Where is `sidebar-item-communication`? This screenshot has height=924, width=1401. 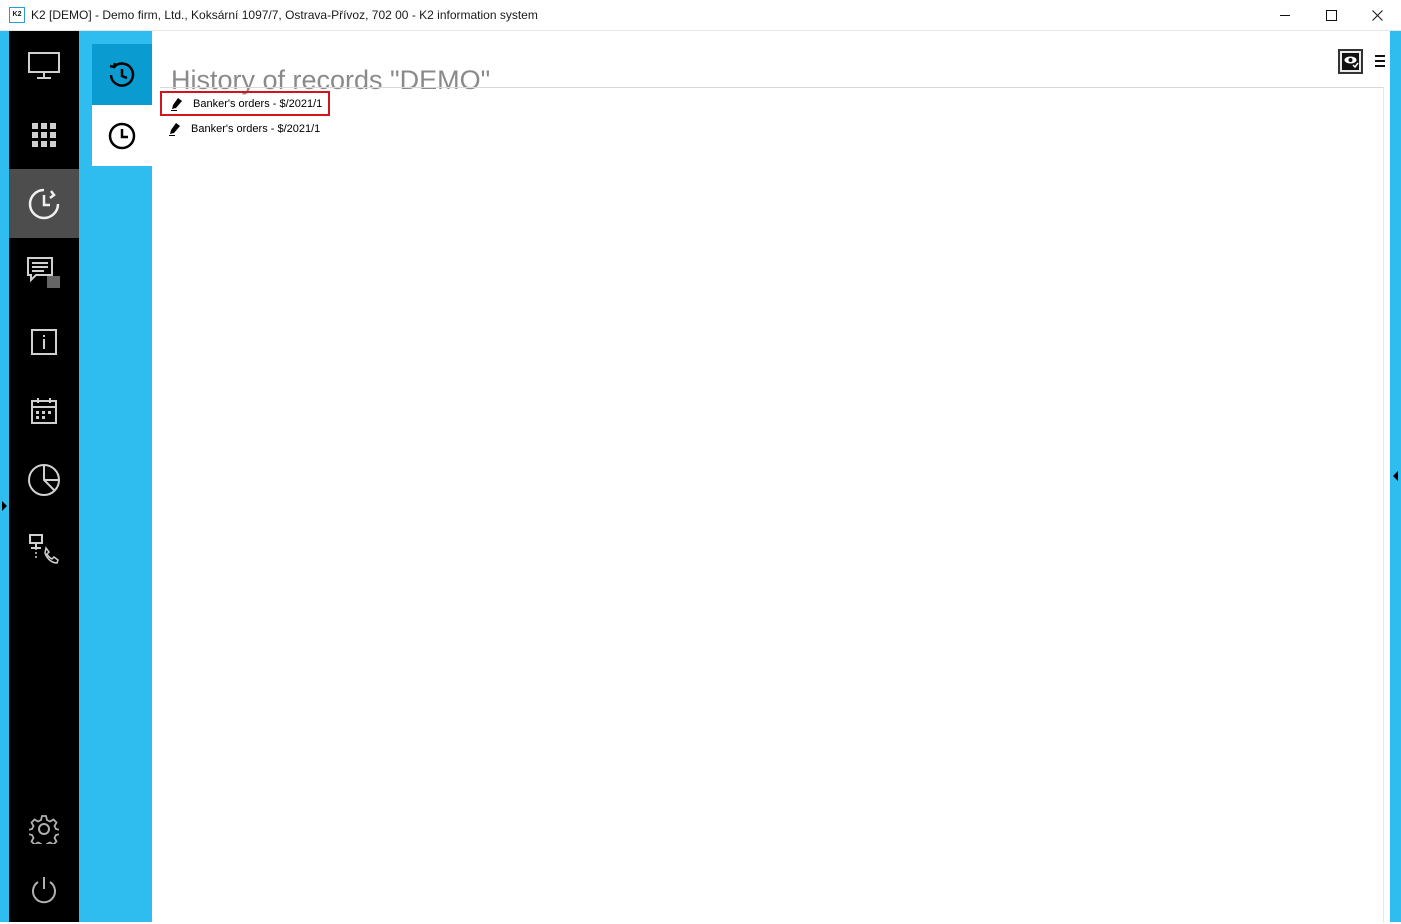 sidebar-item-communication is located at coordinates (44, 548).